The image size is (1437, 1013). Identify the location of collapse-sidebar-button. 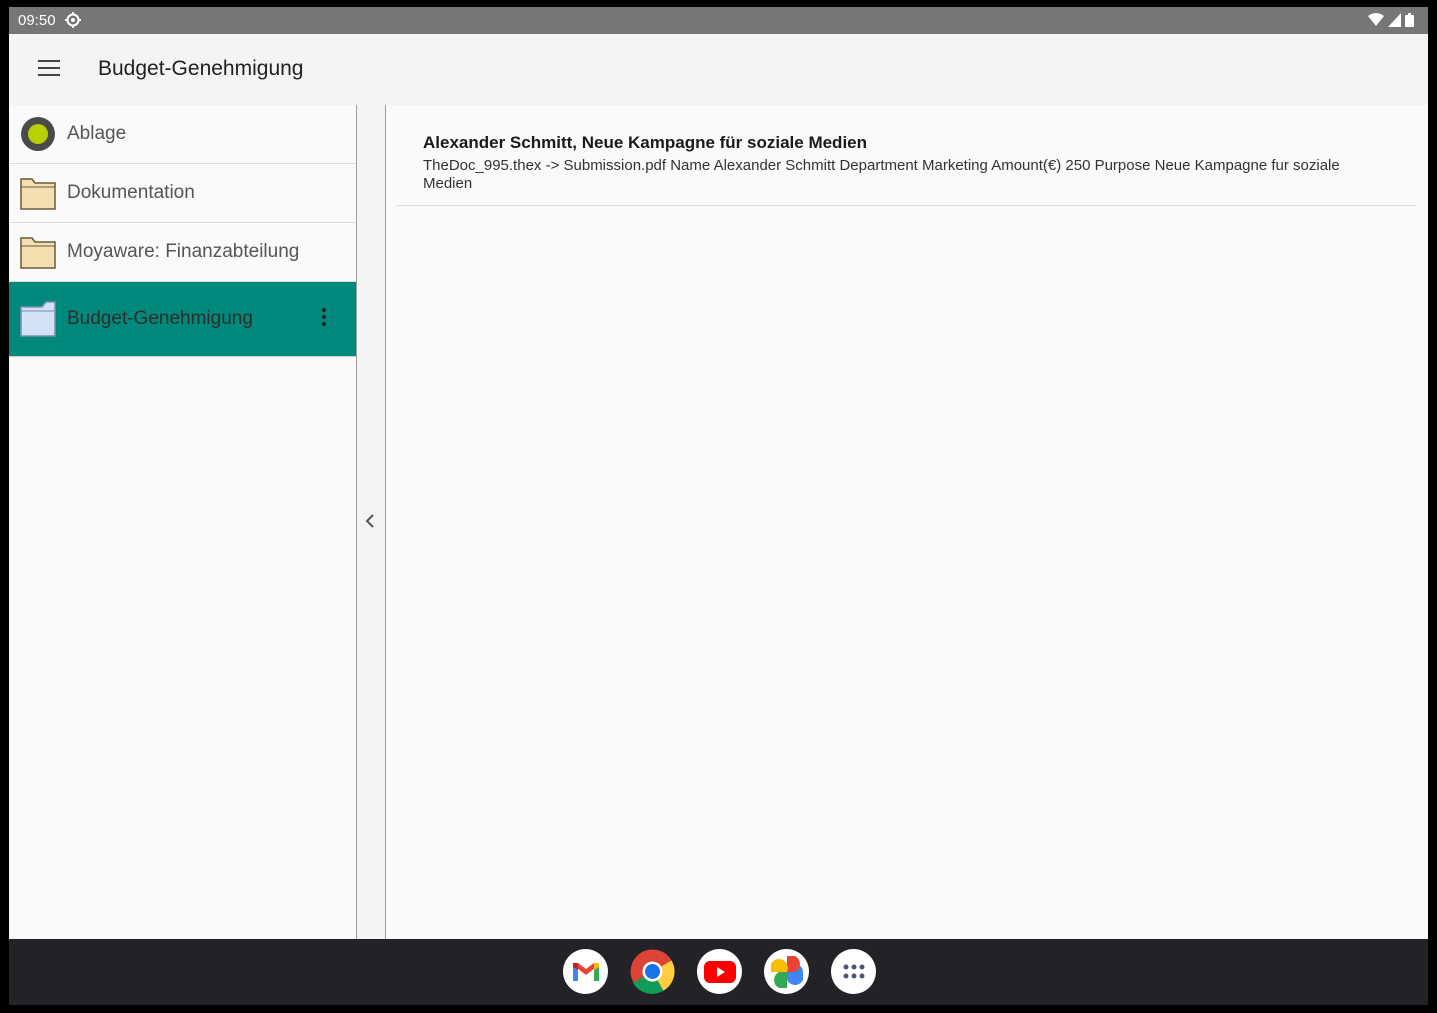
(371, 522).